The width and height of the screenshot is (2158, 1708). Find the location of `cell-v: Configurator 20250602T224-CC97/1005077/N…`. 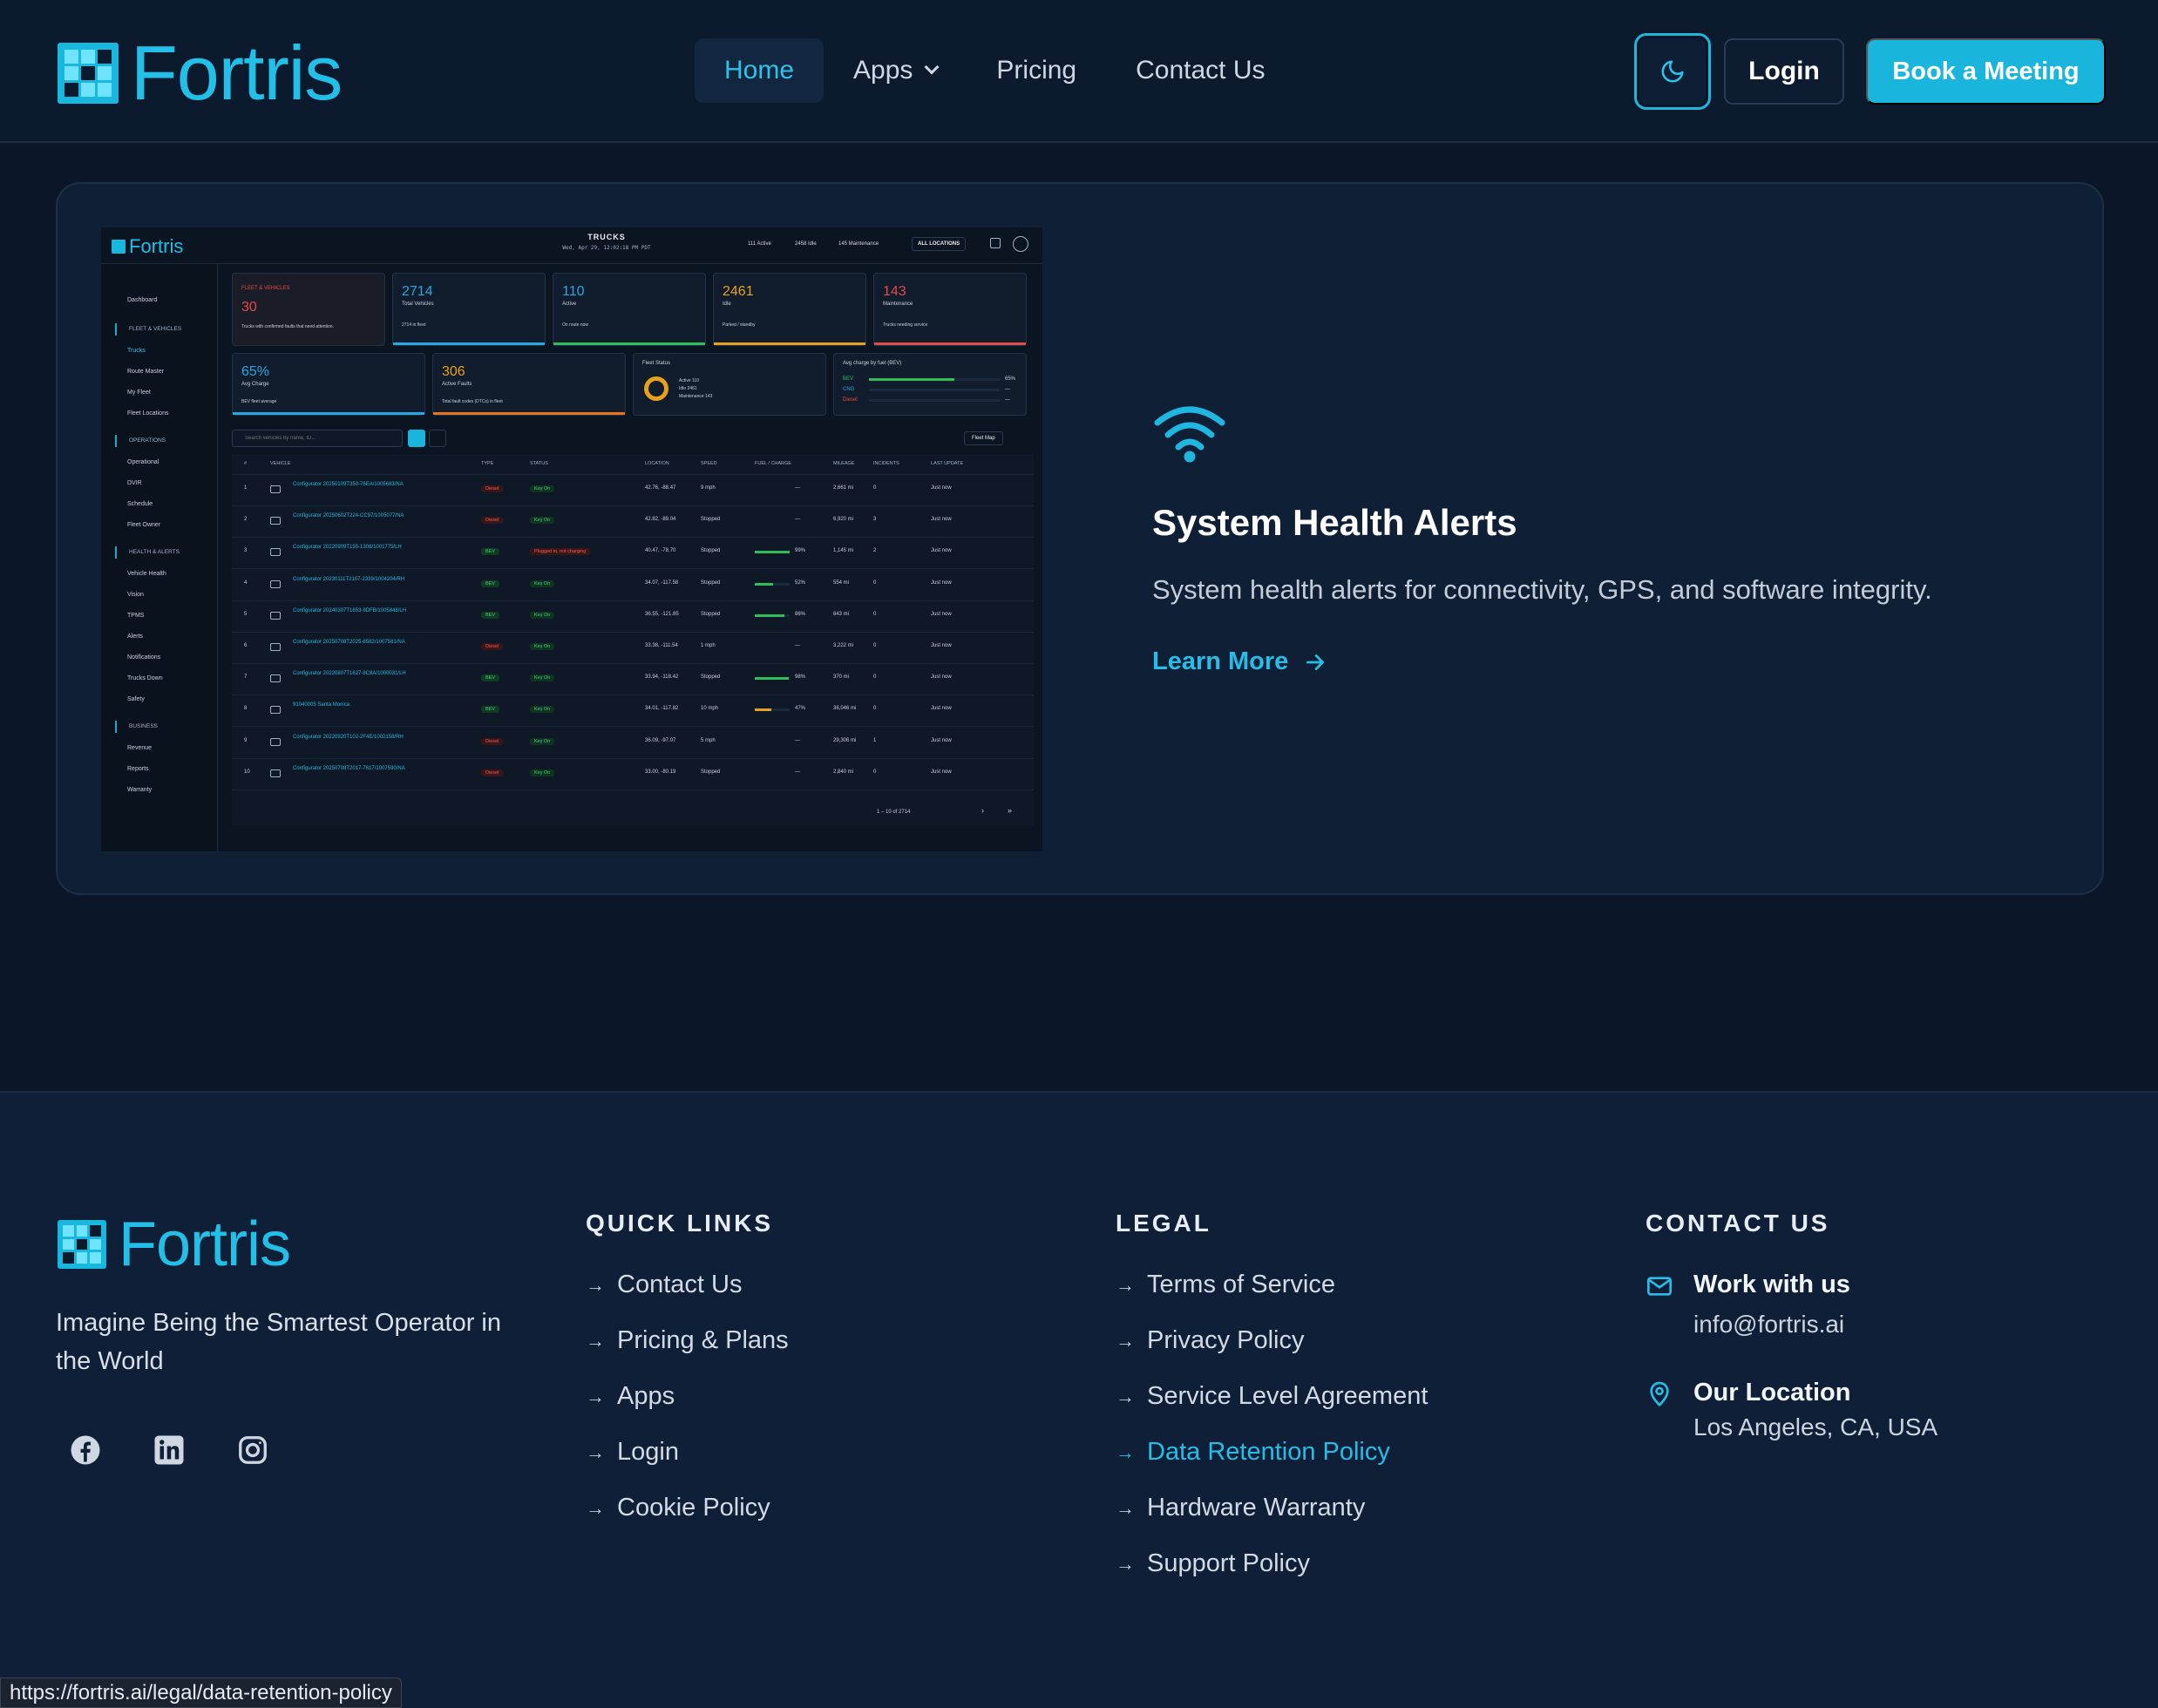

cell-v: Configurator 20250602T224-CC97/1005077/N… is located at coordinates (348, 515).